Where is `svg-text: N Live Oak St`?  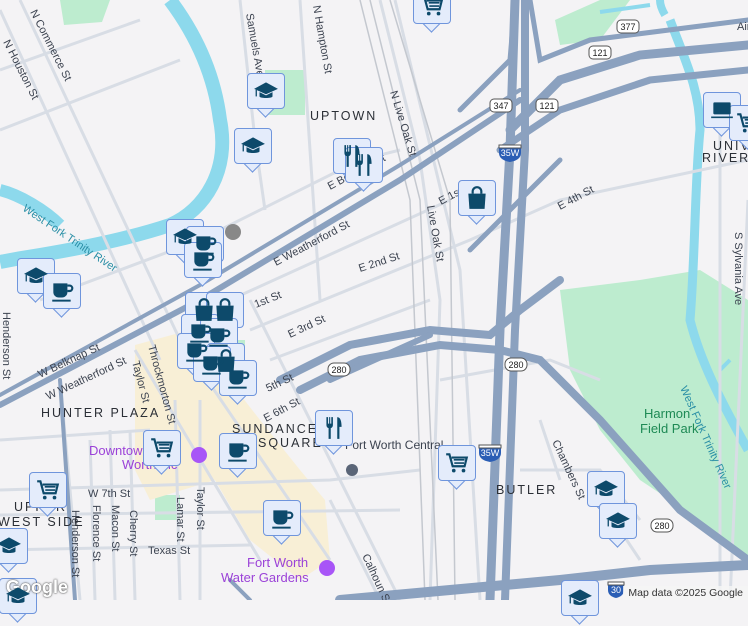 svg-text: N Live Oak St is located at coordinates (402, 123).